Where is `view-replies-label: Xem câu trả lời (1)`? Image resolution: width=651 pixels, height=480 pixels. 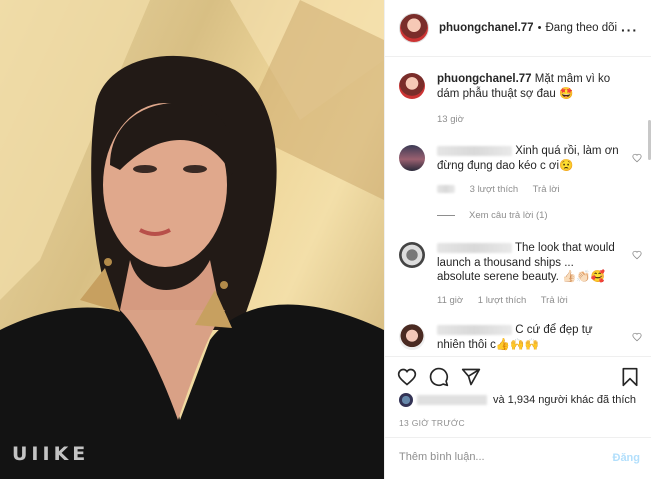
view-replies-label: Xem câu trả lời (1) is located at coordinates (508, 215).